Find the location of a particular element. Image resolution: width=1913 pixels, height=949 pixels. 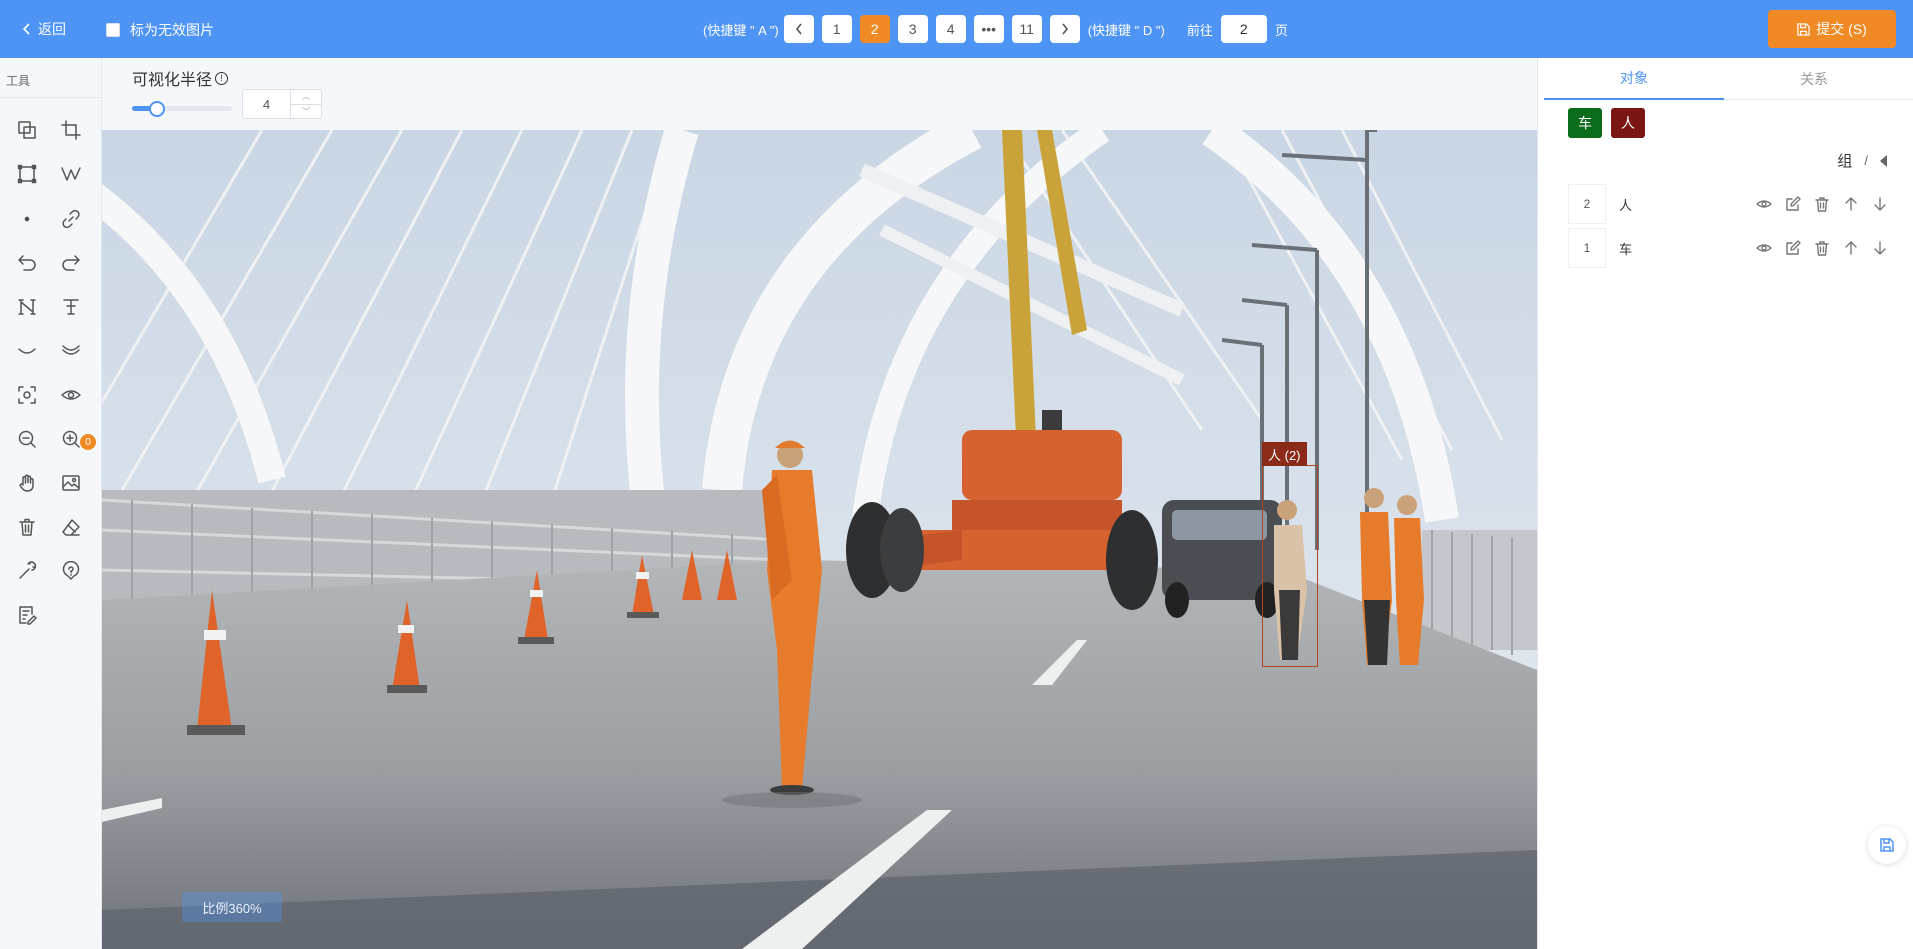

info-icon: ! is located at coordinates (222, 78).